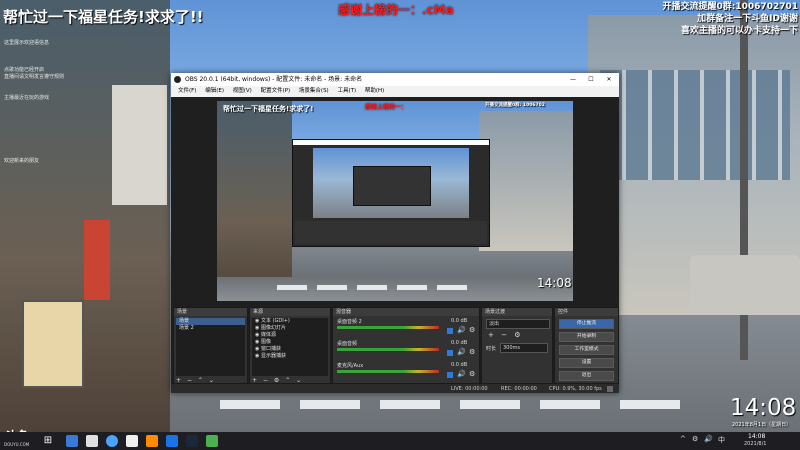  I want to click on tray-chevron-icon: ^, so click(683, 439).